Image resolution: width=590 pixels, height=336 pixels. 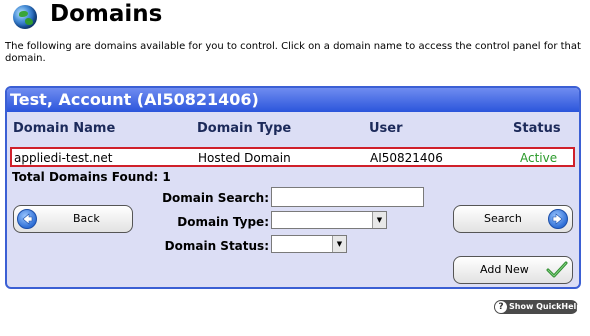 What do you see at coordinates (406, 158) in the screenshot?
I see `user-cell: AI50821406` at bounding box center [406, 158].